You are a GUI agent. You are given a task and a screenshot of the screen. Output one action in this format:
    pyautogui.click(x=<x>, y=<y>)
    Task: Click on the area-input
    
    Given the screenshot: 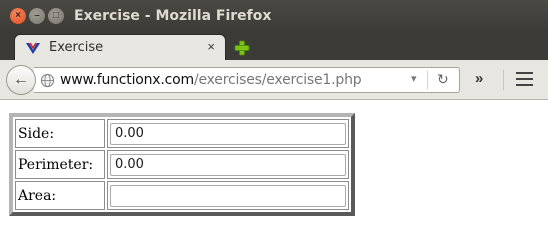 What is the action you would take?
    pyautogui.click(x=228, y=195)
    